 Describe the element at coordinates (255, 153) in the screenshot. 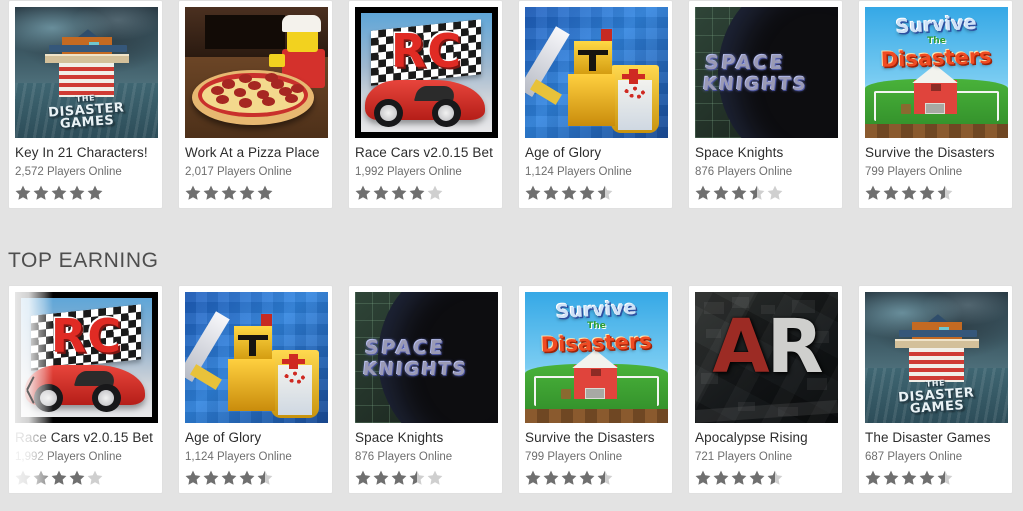

I see `game-title: Work At a Pizza Place` at that location.